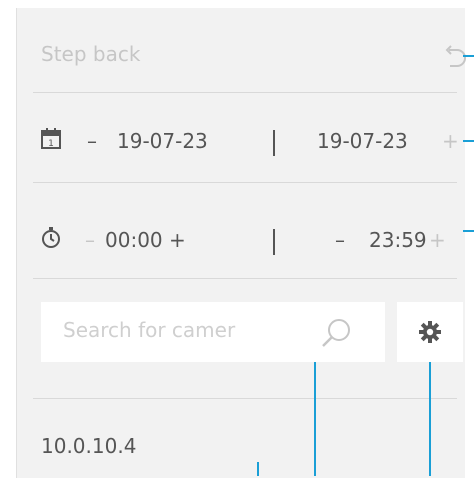 The width and height of the screenshot is (474, 478). Describe the element at coordinates (51, 238) in the screenshot. I see `stopwatch-icon` at that location.